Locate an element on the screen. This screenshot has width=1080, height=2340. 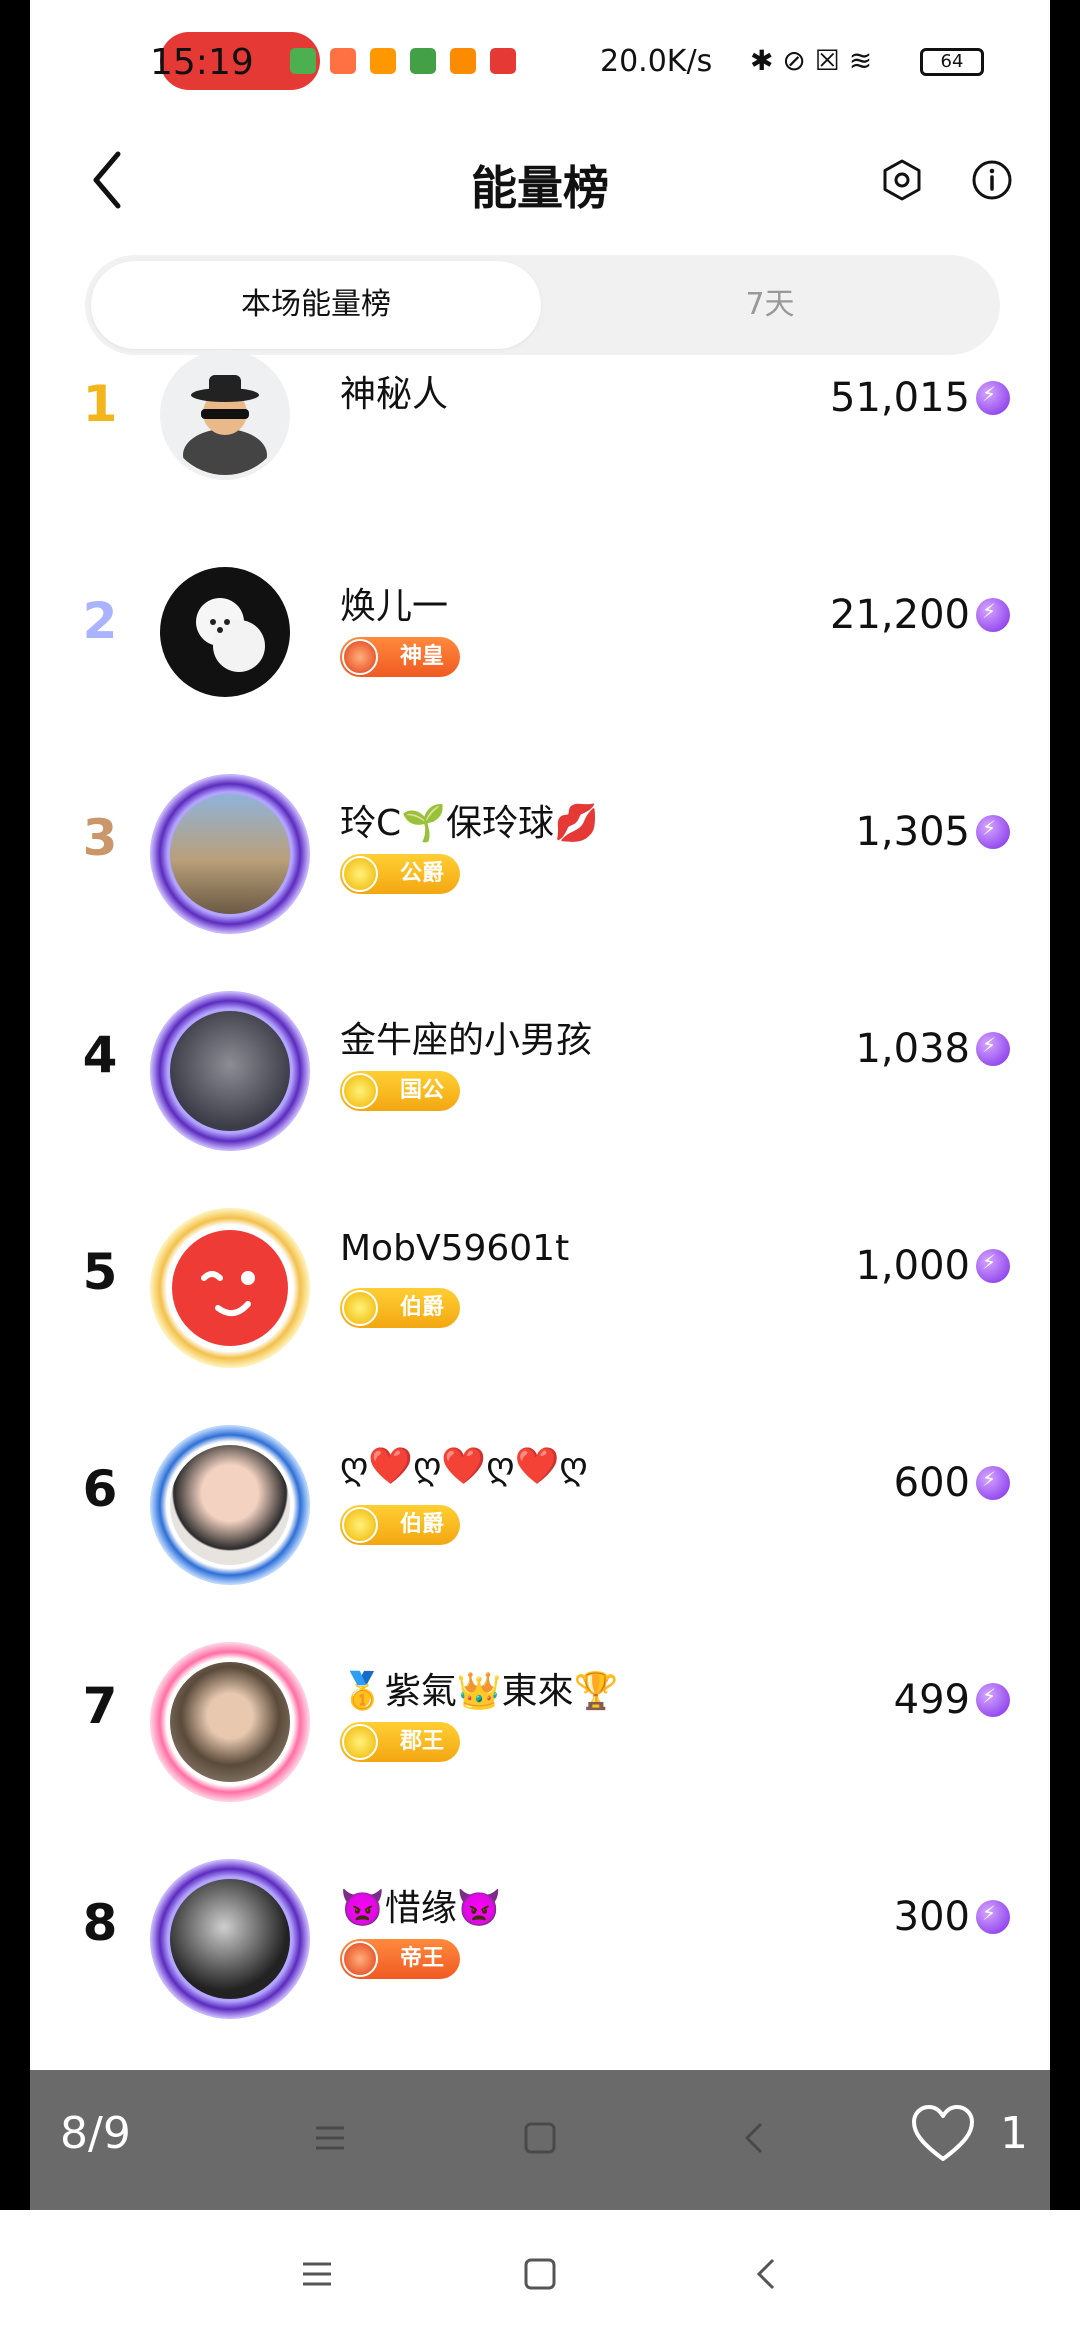
leaderboard-row: 1 神秘人 51,015 is located at coordinates (540, 413).